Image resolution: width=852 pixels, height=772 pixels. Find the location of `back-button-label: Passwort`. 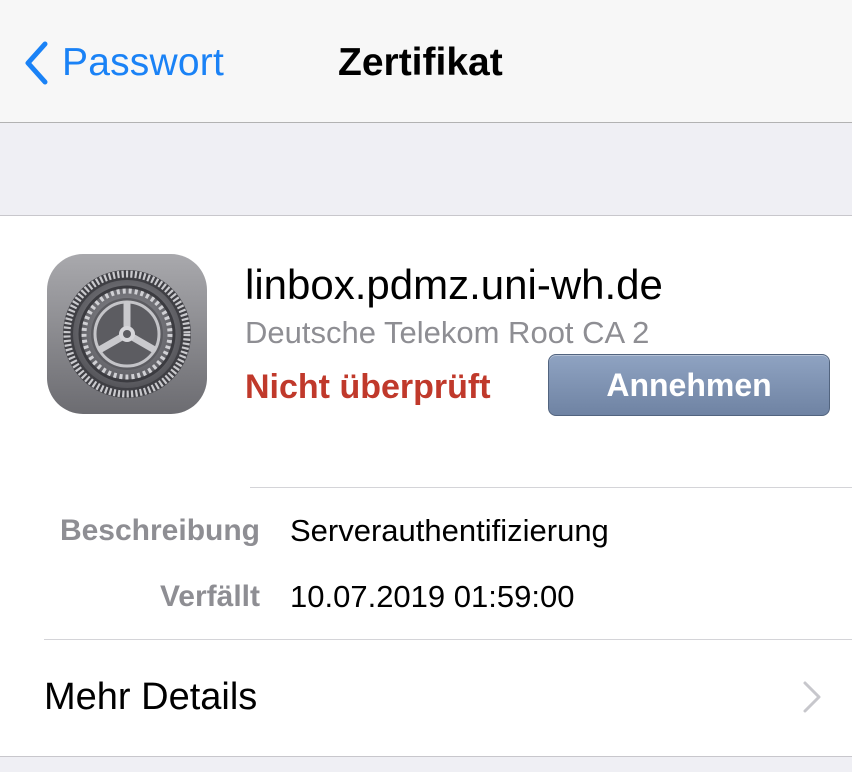

back-button-label: Passwort is located at coordinates (143, 62).